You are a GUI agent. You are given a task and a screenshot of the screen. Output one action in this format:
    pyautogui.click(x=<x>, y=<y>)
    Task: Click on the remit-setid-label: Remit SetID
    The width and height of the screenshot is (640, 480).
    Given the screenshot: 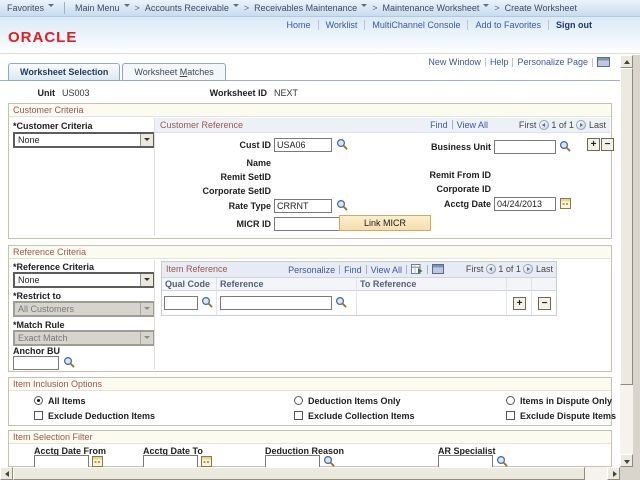 What is the action you would take?
    pyautogui.click(x=245, y=177)
    